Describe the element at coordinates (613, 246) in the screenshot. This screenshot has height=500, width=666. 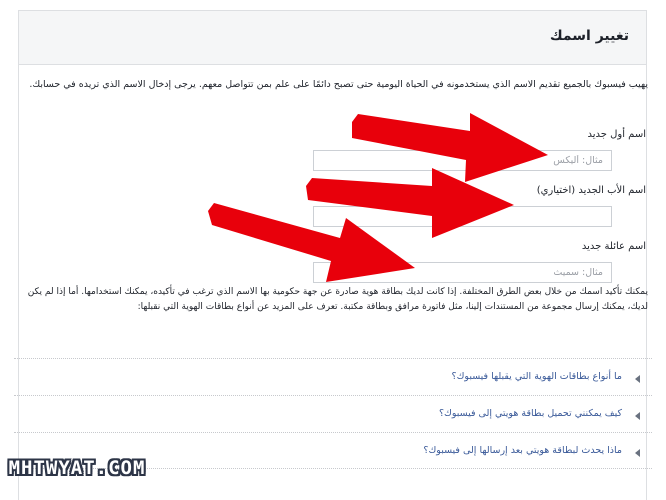
I see `last-name-label: اسم عائلة جديد` at that location.